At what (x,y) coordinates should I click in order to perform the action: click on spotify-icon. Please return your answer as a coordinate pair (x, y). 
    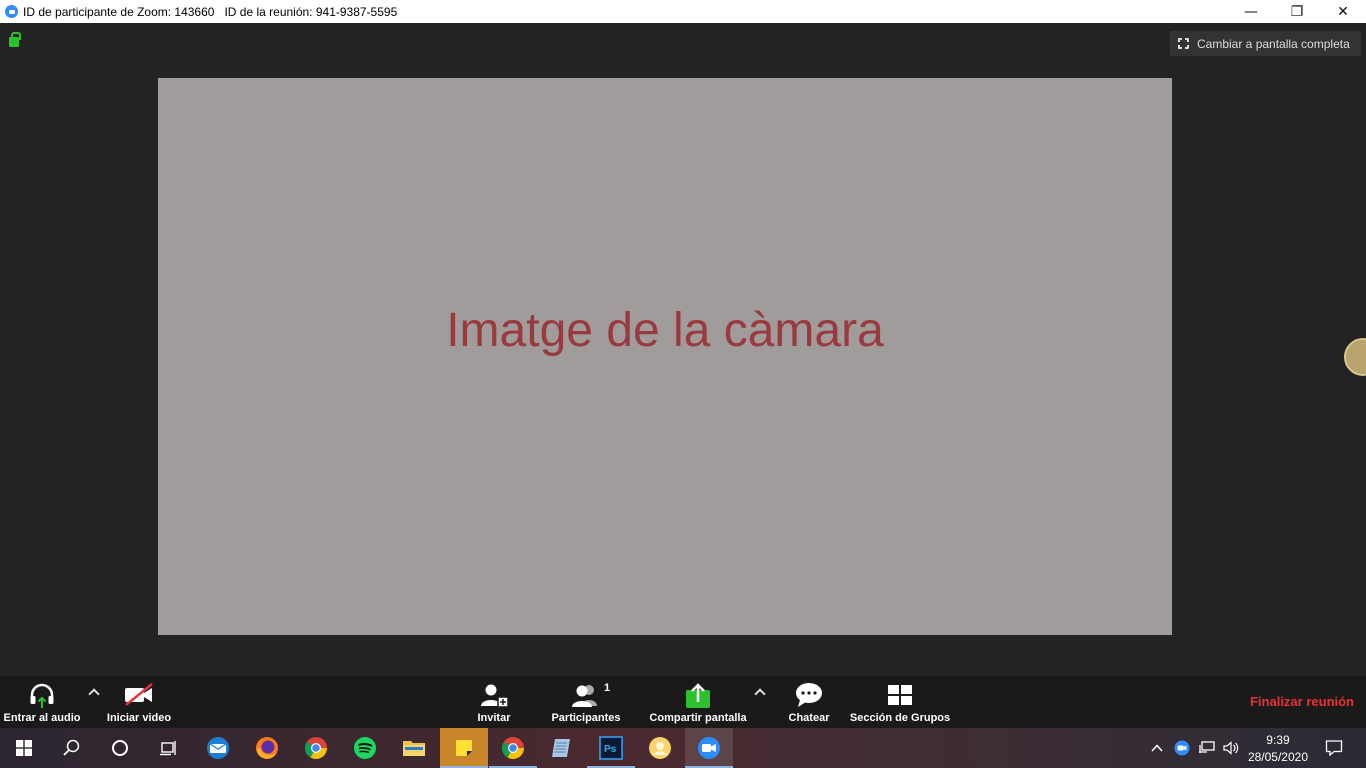
    Looking at the image, I should click on (365, 748).